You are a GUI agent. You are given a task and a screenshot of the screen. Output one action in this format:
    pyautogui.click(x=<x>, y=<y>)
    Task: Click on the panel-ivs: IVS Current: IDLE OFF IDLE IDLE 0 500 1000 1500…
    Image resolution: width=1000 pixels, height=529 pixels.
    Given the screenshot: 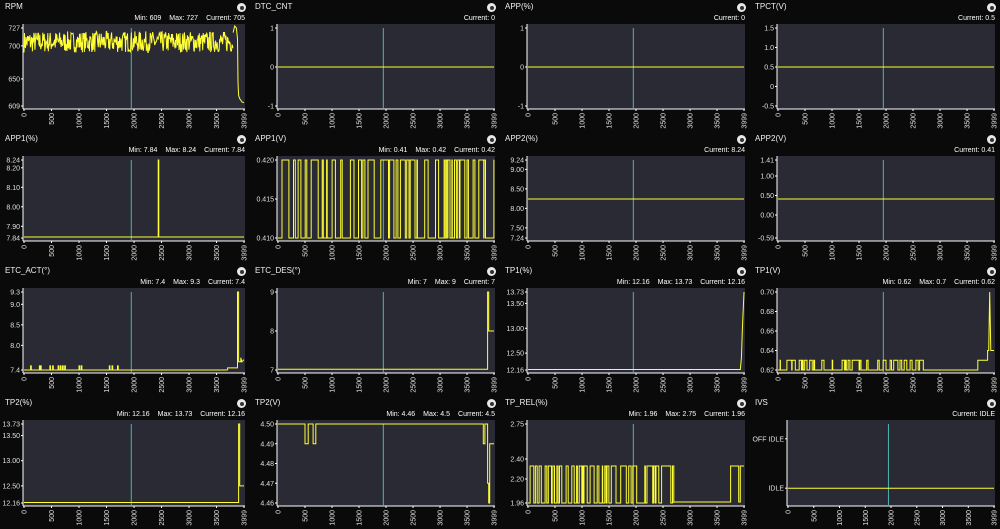 What is the action you would take?
    pyautogui.click(x=875, y=462)
    